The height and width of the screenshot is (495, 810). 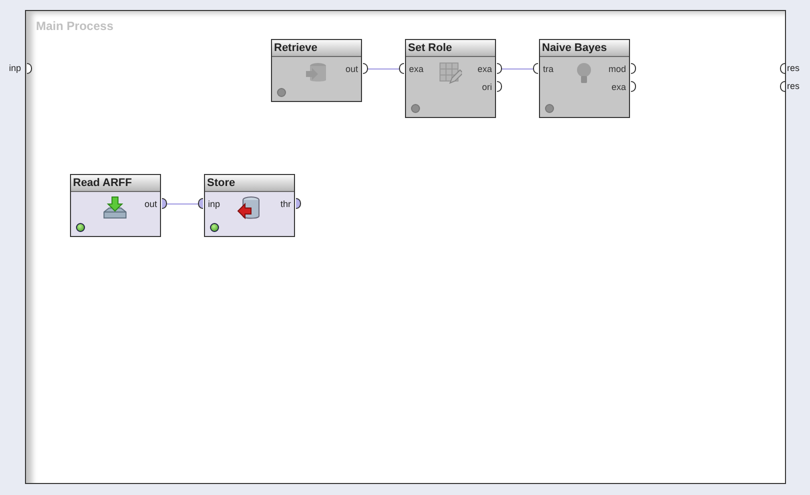 What do you see at coordinates (487, 87) in the screenshot?
I see `port-label: ori` at bounding box center [487, 87].